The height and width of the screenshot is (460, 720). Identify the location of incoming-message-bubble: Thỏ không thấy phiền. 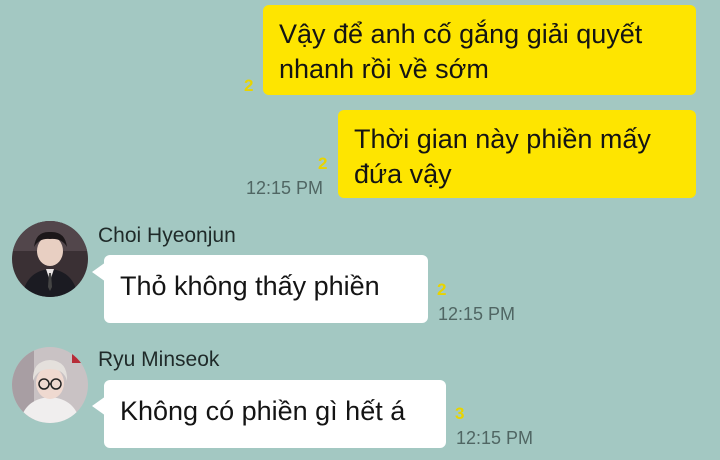
(266, 289).